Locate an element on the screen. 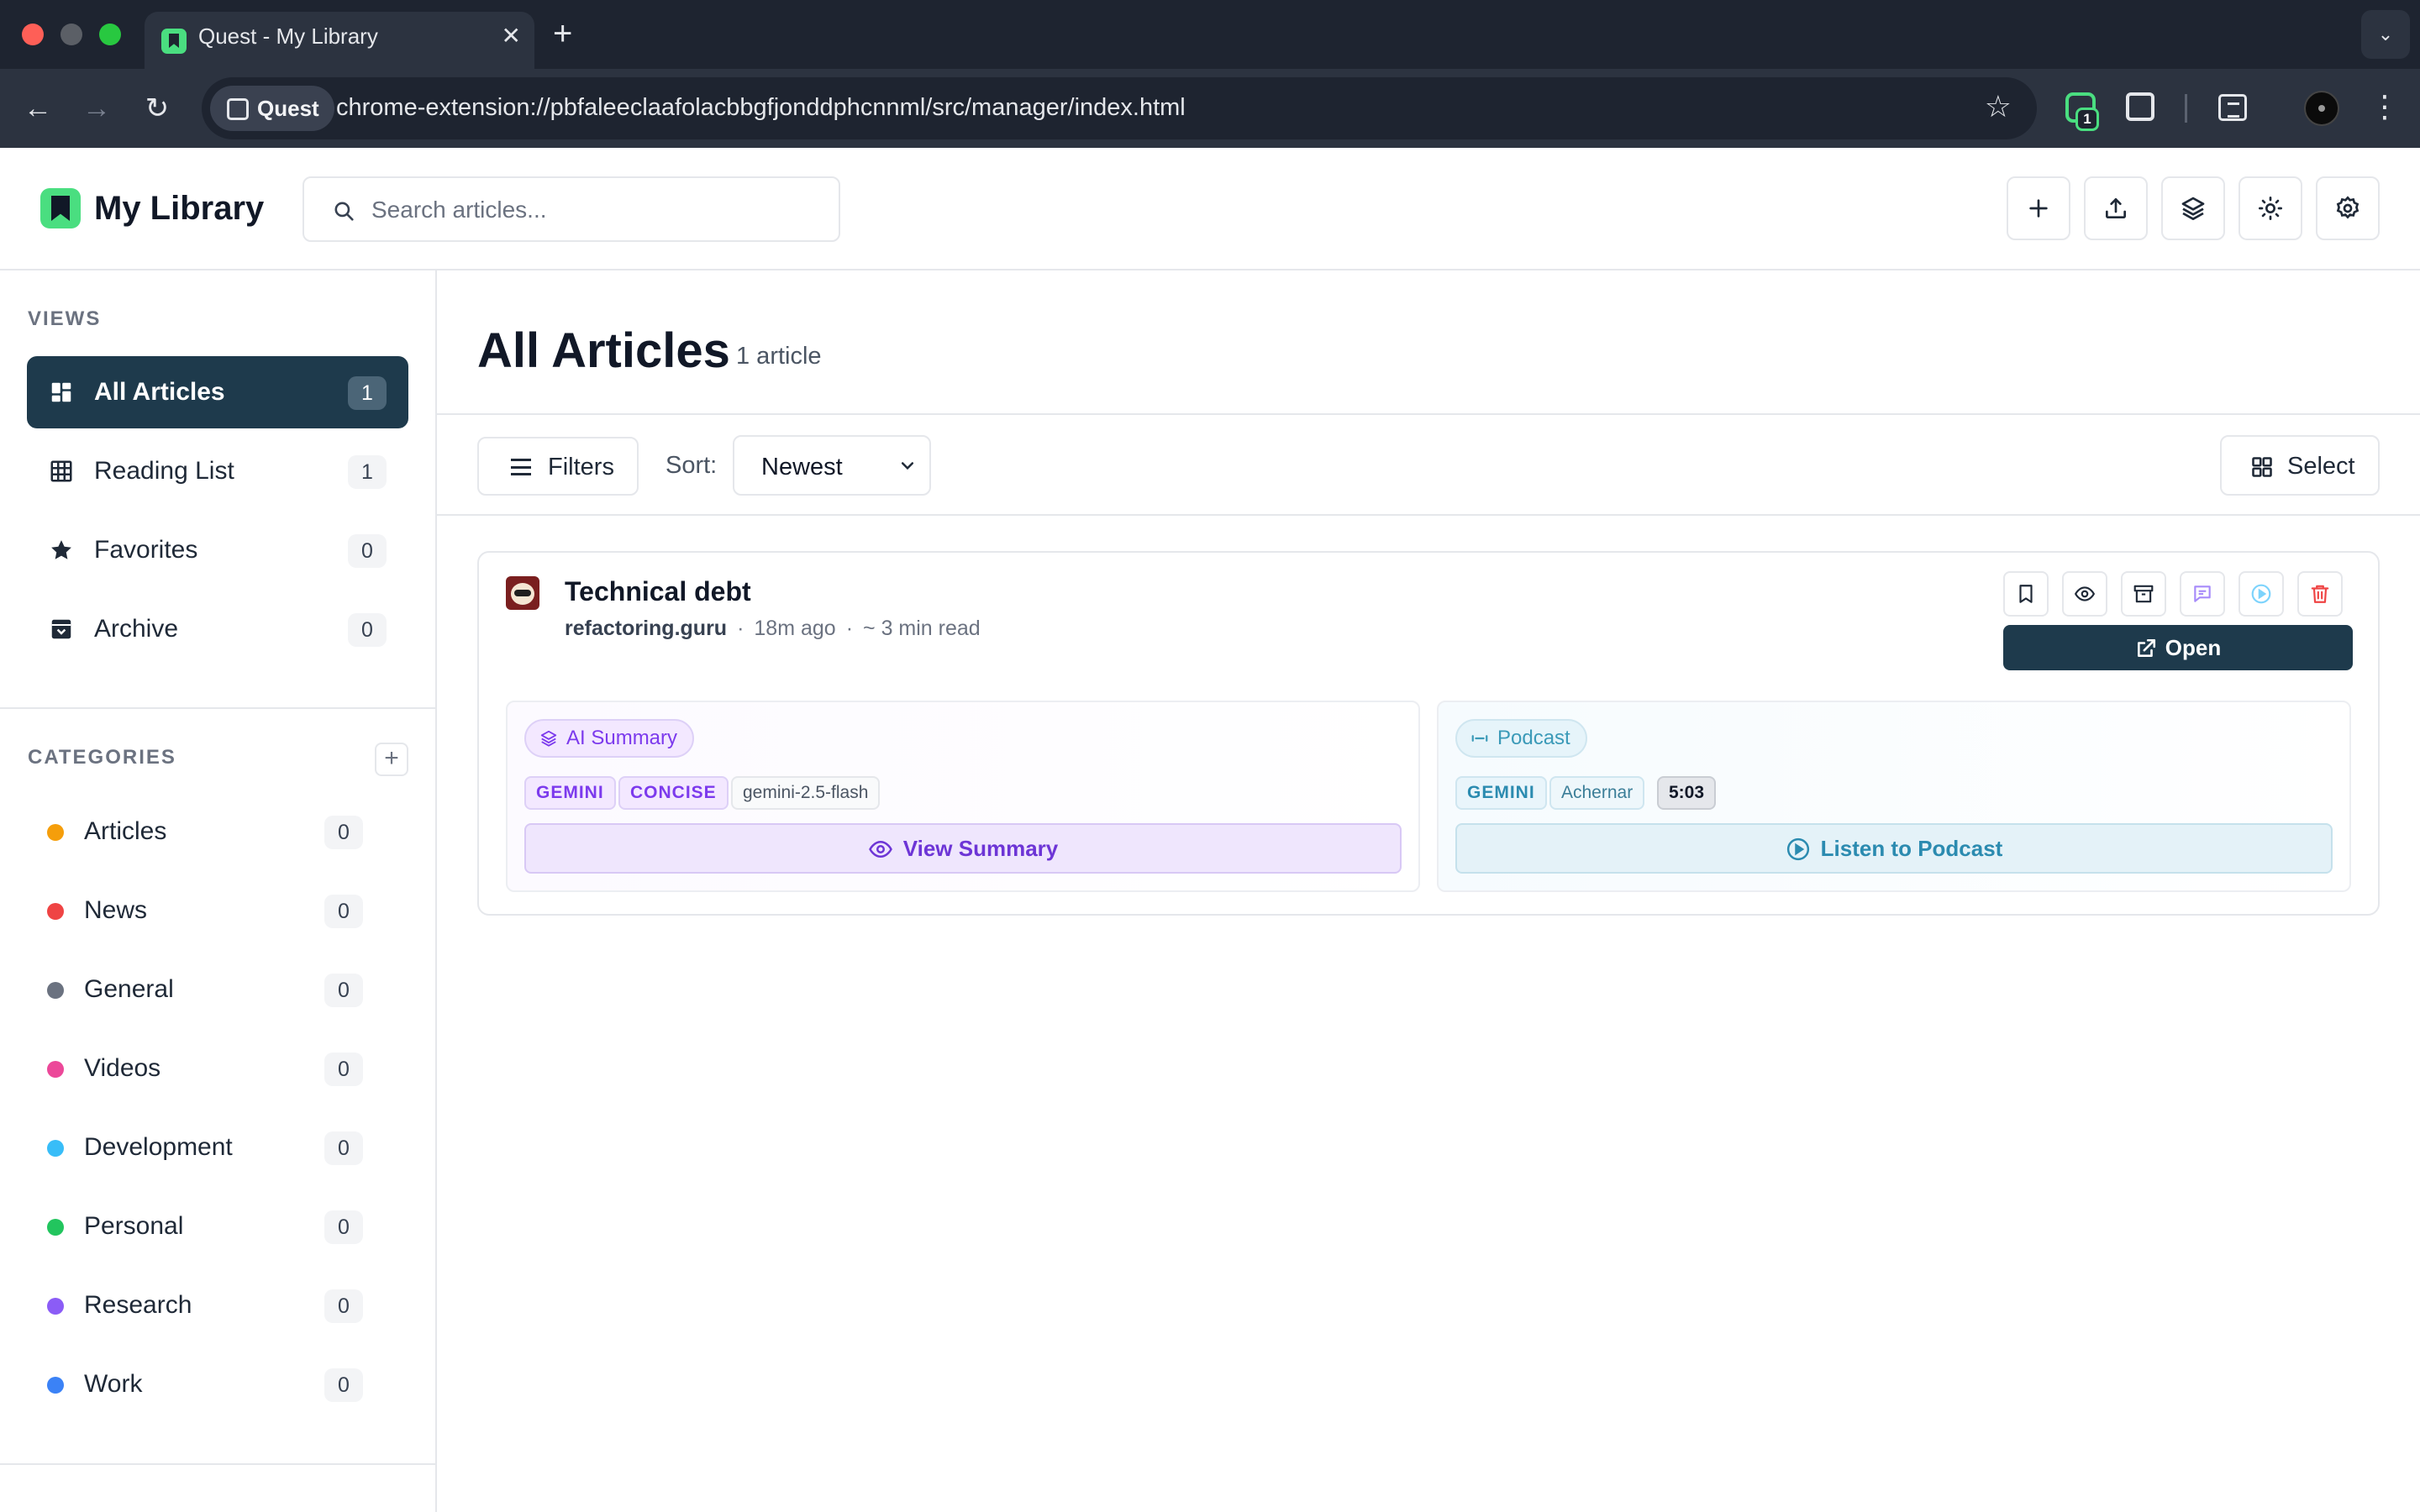 This screenshot has height=1512, width=2420. more-menu-icon: ⋮ is located at coordinates (2385, 106).